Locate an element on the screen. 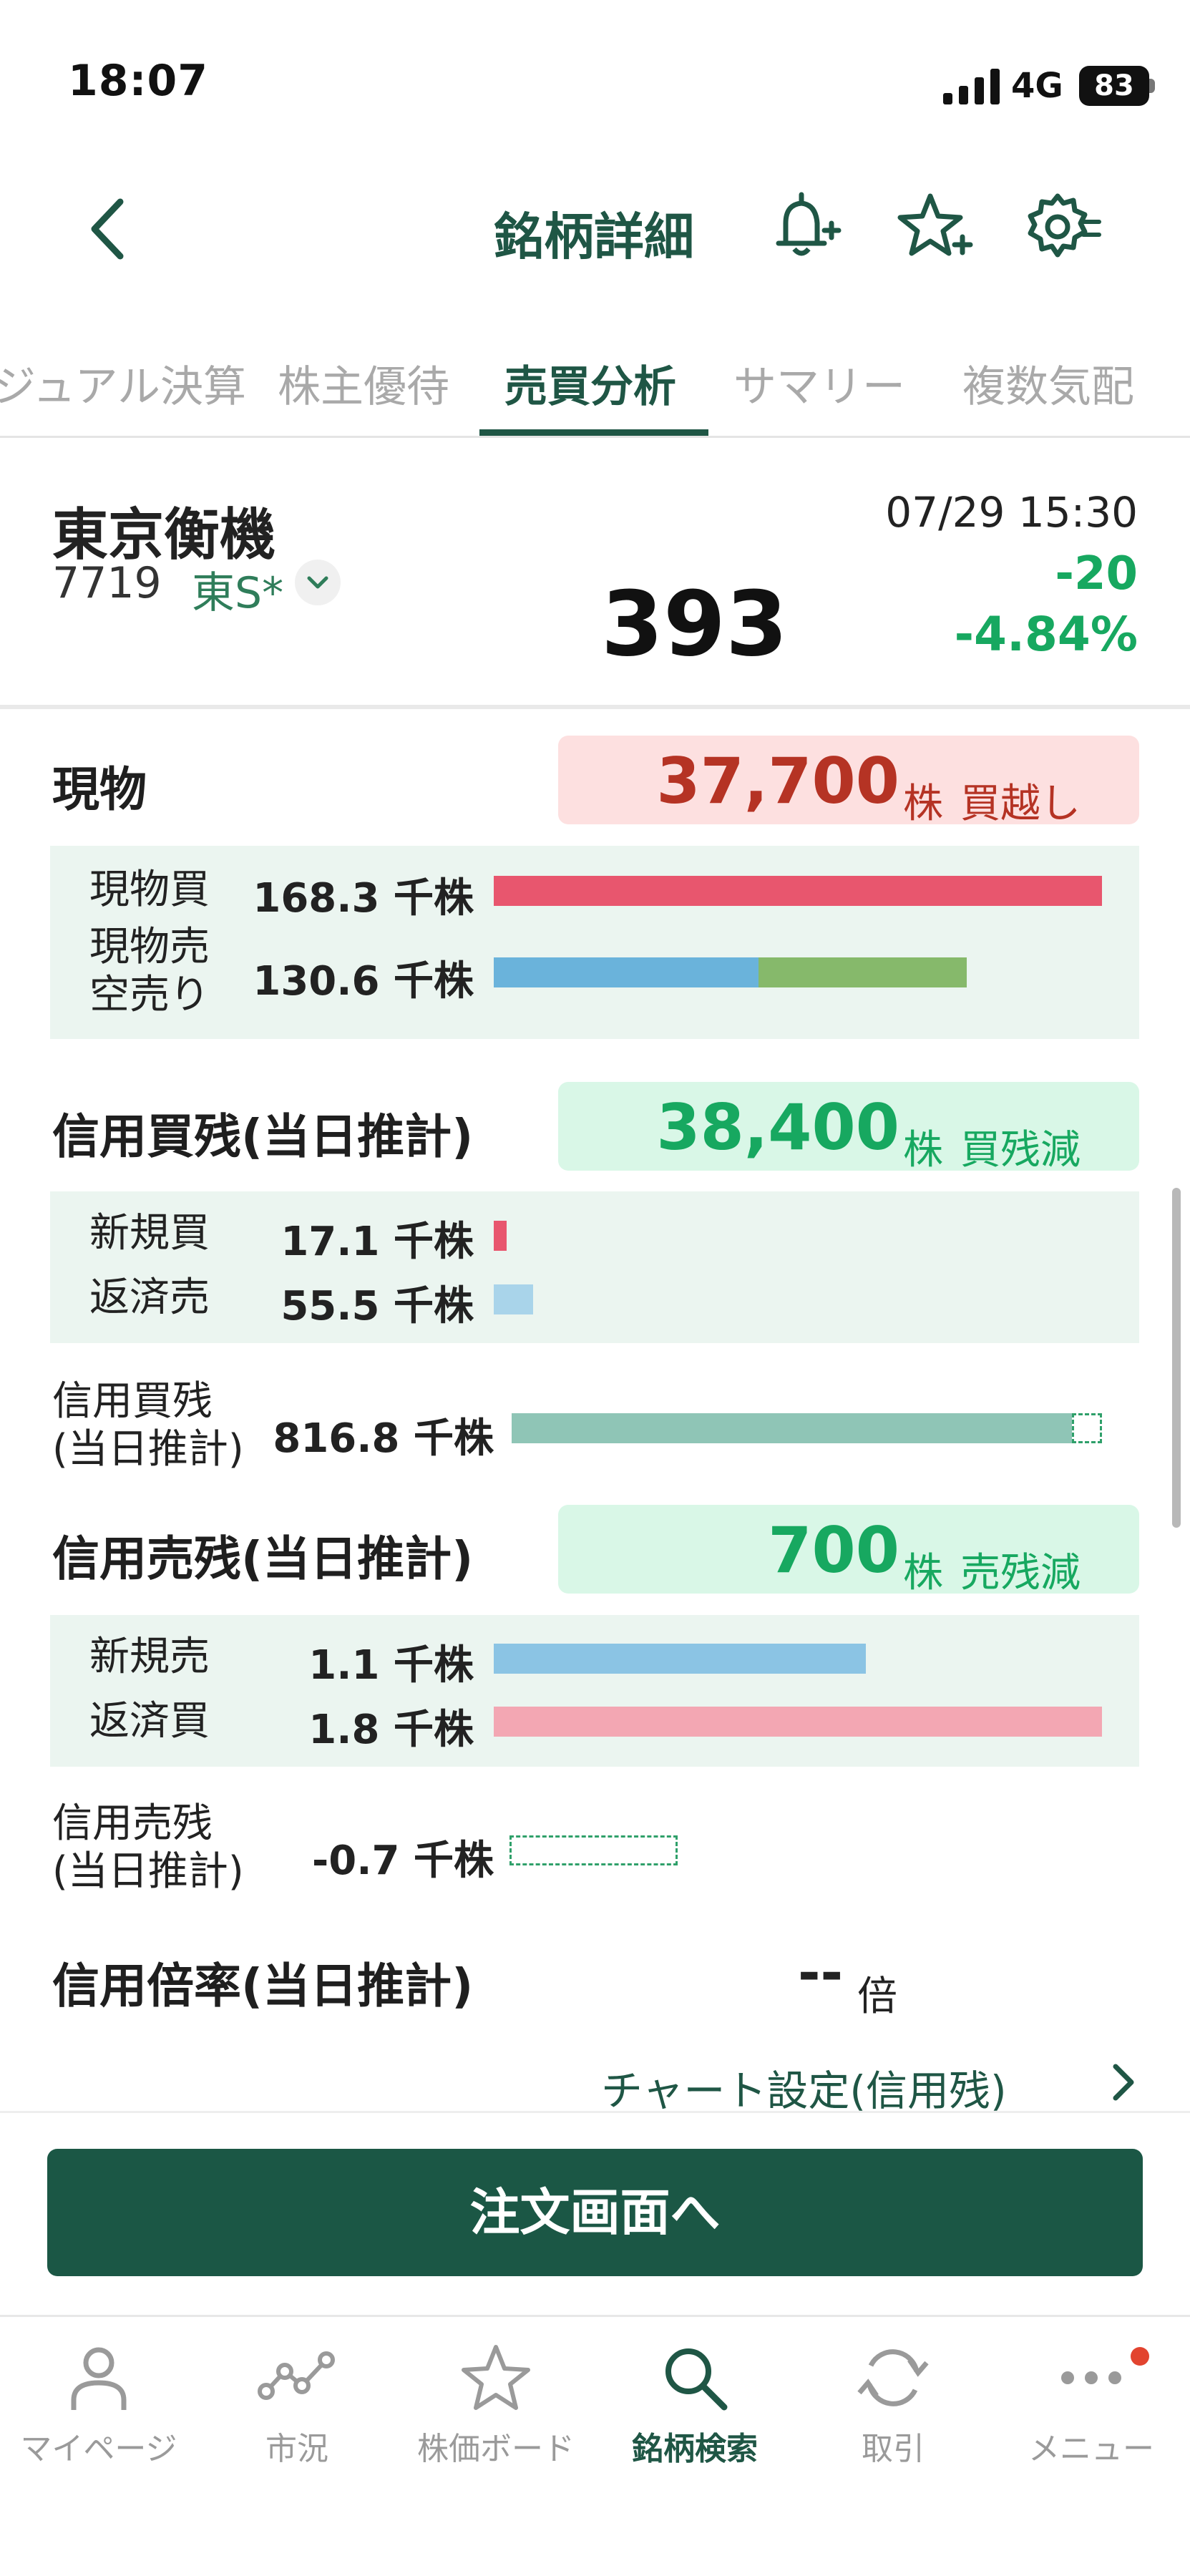  spot-section-title: 現物 is located at coordinates (99, 789).